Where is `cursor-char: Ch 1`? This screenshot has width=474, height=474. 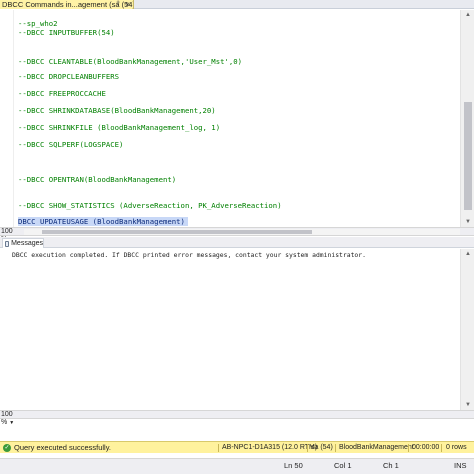
cursor-char: Ch 1 is located at coordinates (391, 465).